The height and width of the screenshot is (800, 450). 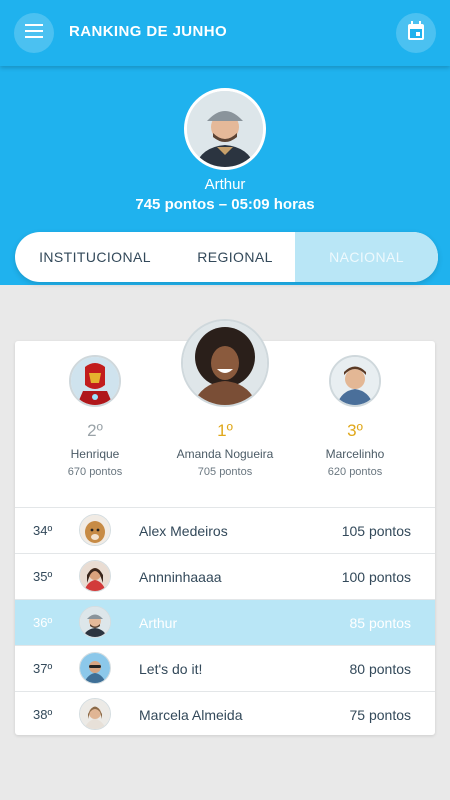 I want to click on row-points: 80 pontos, so click(x=380, y=668).